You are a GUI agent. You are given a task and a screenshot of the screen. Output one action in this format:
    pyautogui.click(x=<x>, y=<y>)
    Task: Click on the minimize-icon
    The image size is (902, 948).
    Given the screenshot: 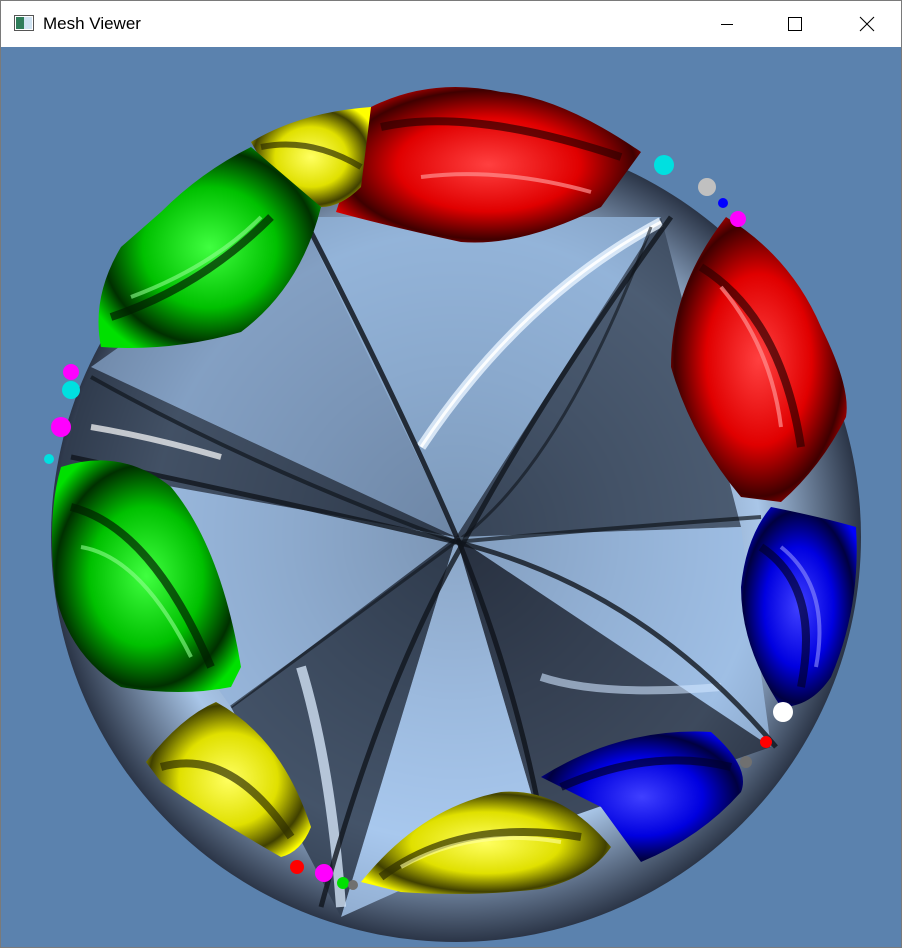 What is the action you would take?
    pyautogui.click(x=727, y=24)
    